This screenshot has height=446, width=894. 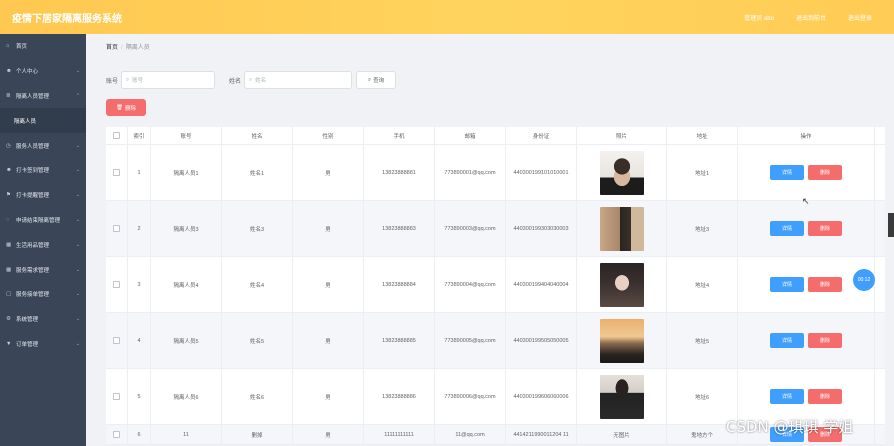 What do you see at coordinates (43, 121) in the screenshot?
I see `sidebar-item-quarantine-persons: 隔离人员` at bounding box center [43, 121].